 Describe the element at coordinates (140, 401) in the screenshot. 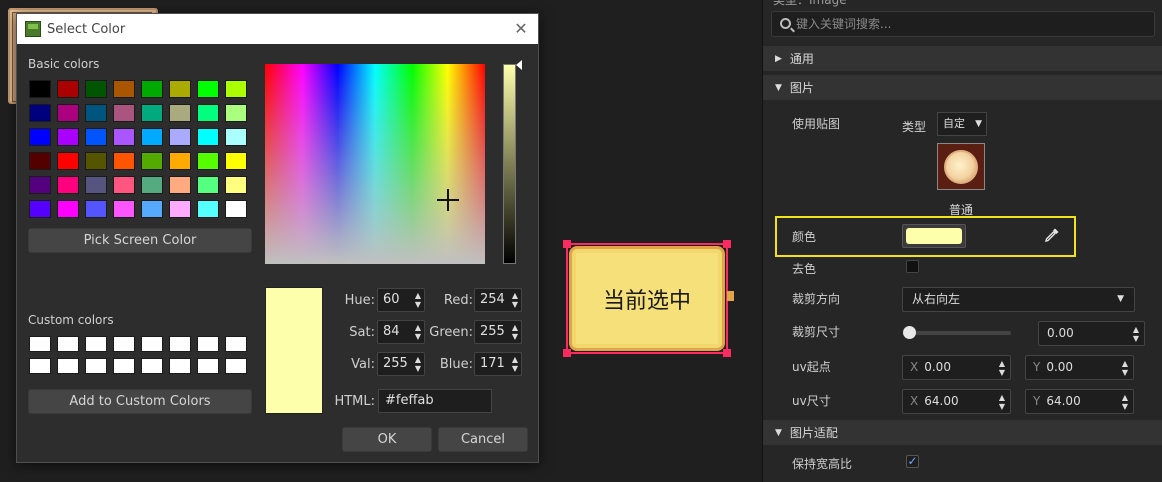

I see `add-to-custom-colors-button: Add to Custom Colors` at that location.